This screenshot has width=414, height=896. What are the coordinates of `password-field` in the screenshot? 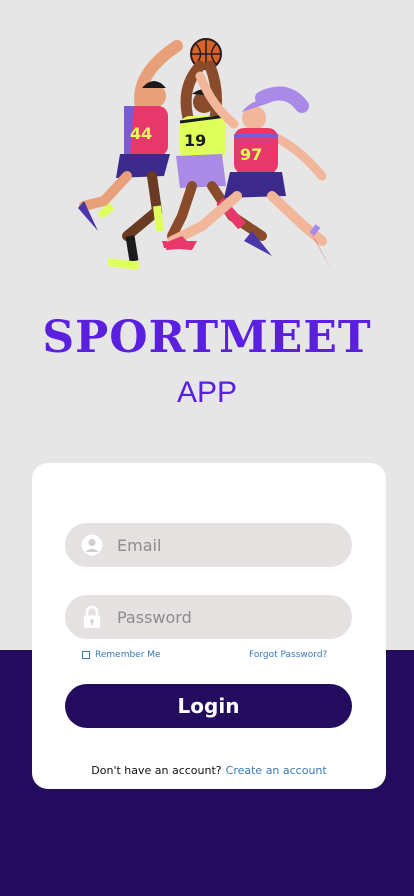 It's located at (208, 617).